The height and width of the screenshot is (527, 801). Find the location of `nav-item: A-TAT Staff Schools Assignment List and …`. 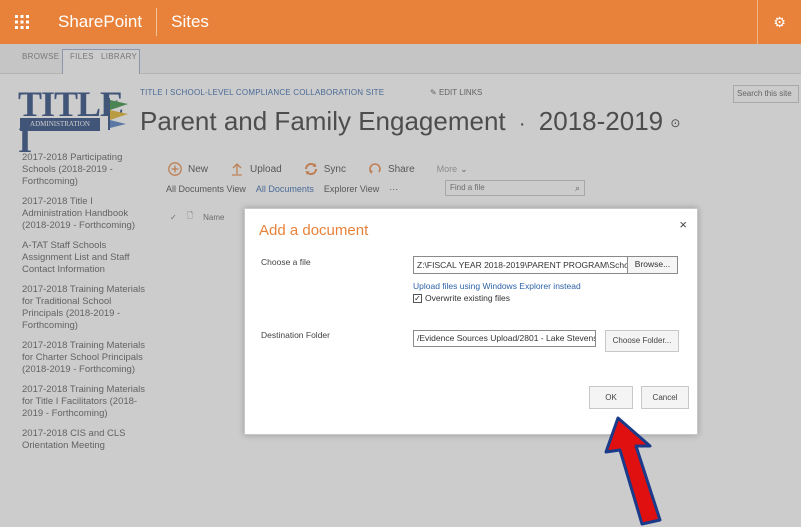

nav-item: A-TAT Staff Schools Assignment List and … is located at coordinates (84, 258).